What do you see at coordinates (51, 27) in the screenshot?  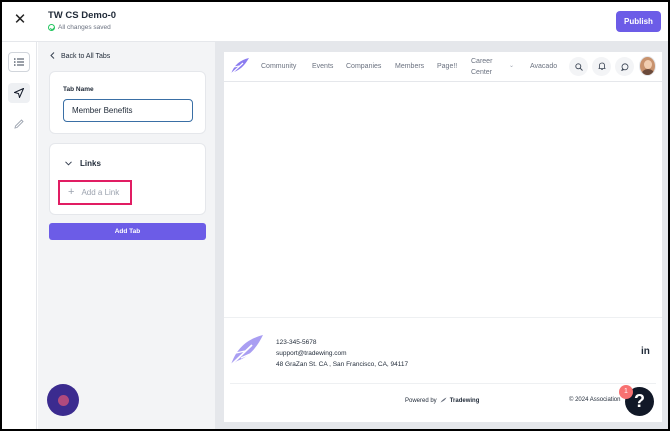 I see `check-circle-icon` at bounding box center [51, 27].